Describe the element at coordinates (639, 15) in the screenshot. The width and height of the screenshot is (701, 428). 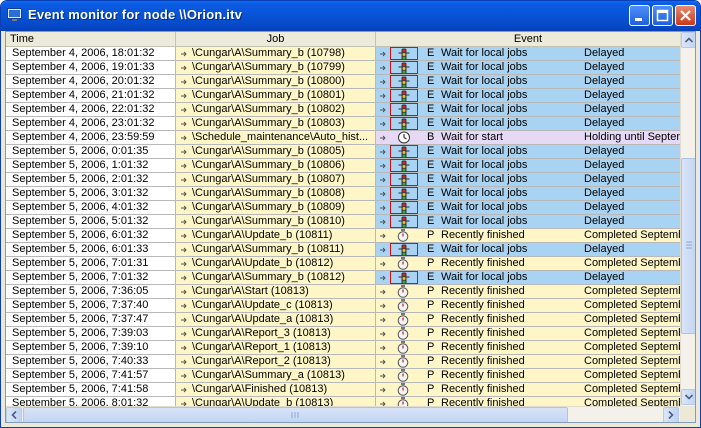
I see `minimize-button` at that location.